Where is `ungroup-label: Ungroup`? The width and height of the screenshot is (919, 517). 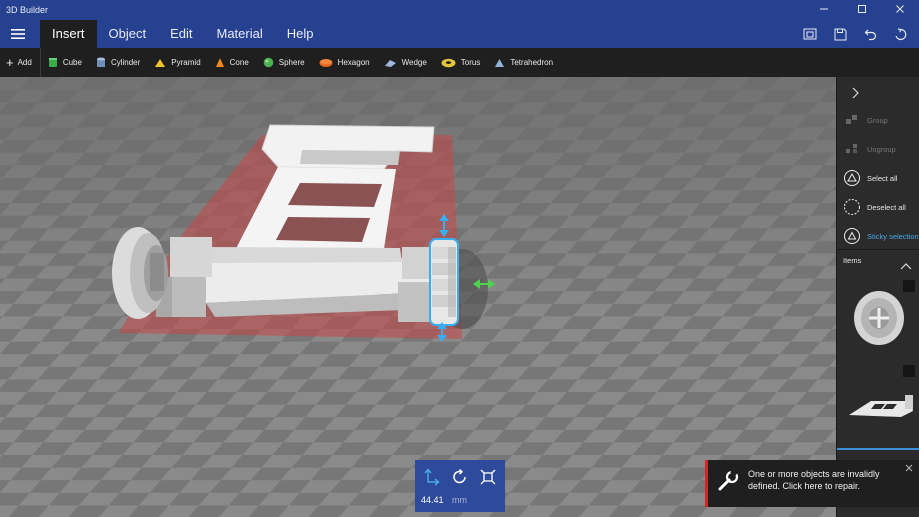 ungroup-label: Ungroup is located at coordinates (881, 149).